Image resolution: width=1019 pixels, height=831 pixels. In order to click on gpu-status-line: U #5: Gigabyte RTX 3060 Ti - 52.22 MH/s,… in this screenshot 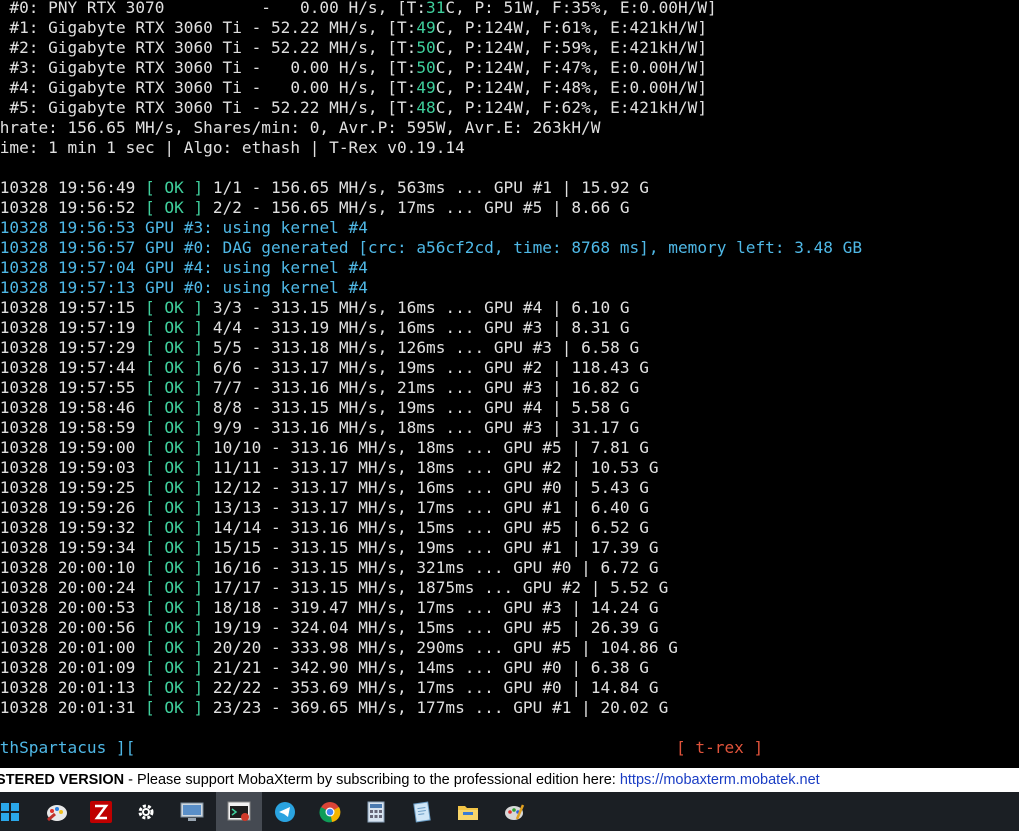, I will do `click(354, 107)`.